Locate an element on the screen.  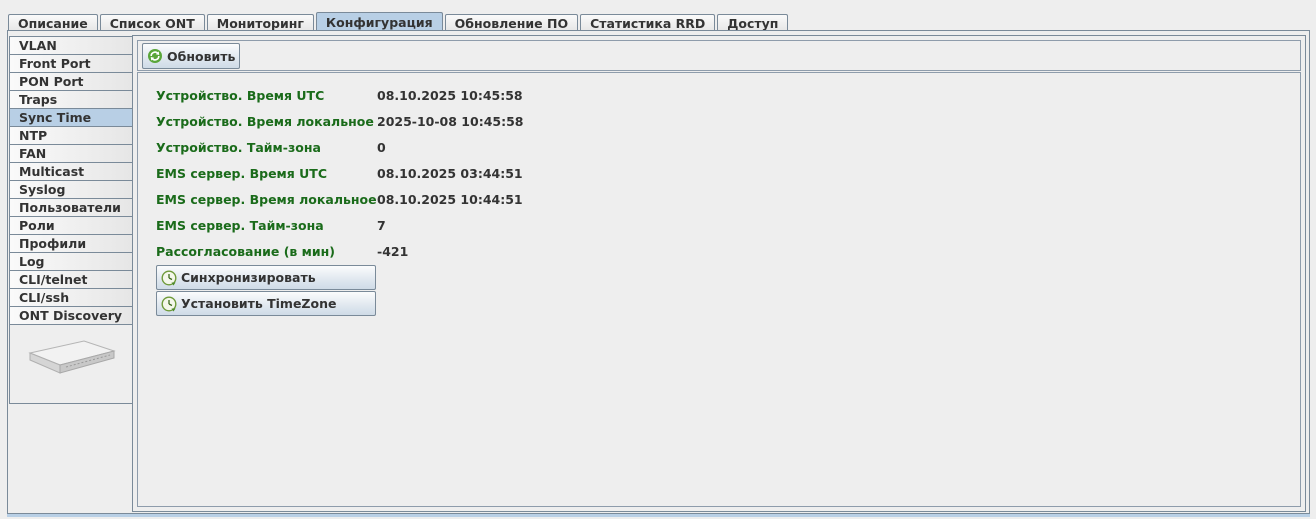
tab-monitoring: Мониторинг is located at coordinates (260, 22).